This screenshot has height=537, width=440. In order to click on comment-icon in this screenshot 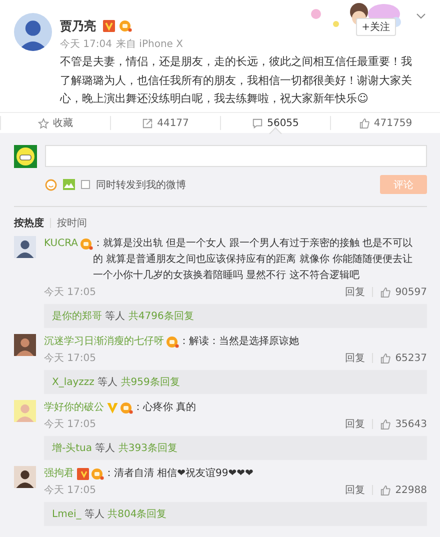, I will do `click(258, 123)`.